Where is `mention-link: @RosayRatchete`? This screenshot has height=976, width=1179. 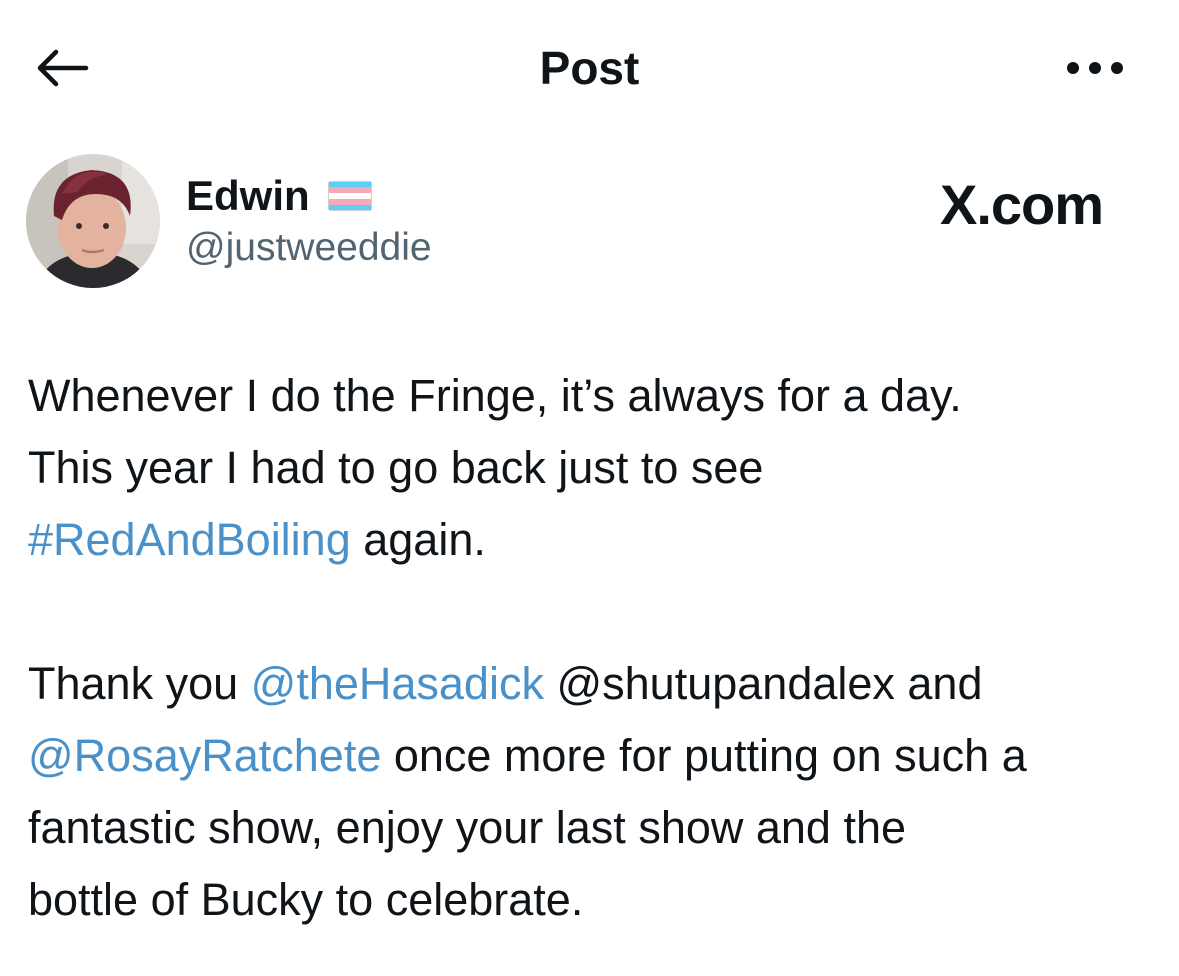
mention-link: @RosayRatchete is located at coordinates (204, 755).